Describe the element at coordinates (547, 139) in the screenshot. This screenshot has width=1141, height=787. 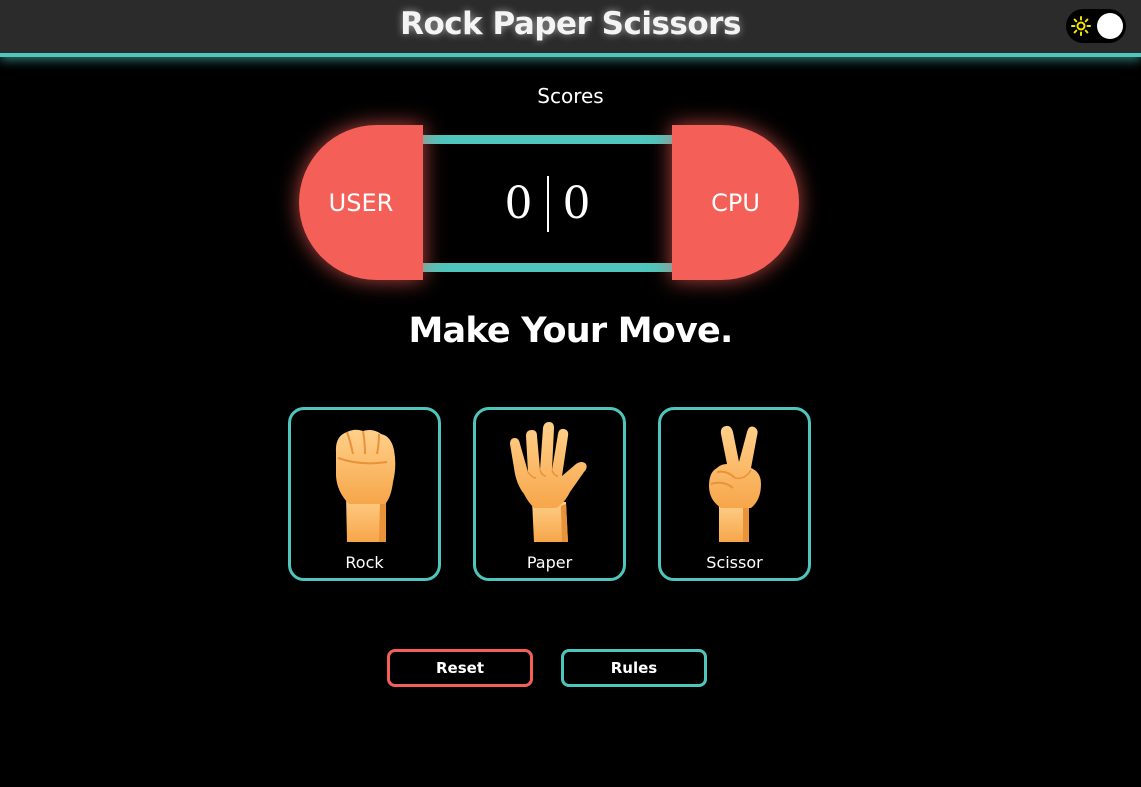
I see `scoreboard-top-bar` at that location.